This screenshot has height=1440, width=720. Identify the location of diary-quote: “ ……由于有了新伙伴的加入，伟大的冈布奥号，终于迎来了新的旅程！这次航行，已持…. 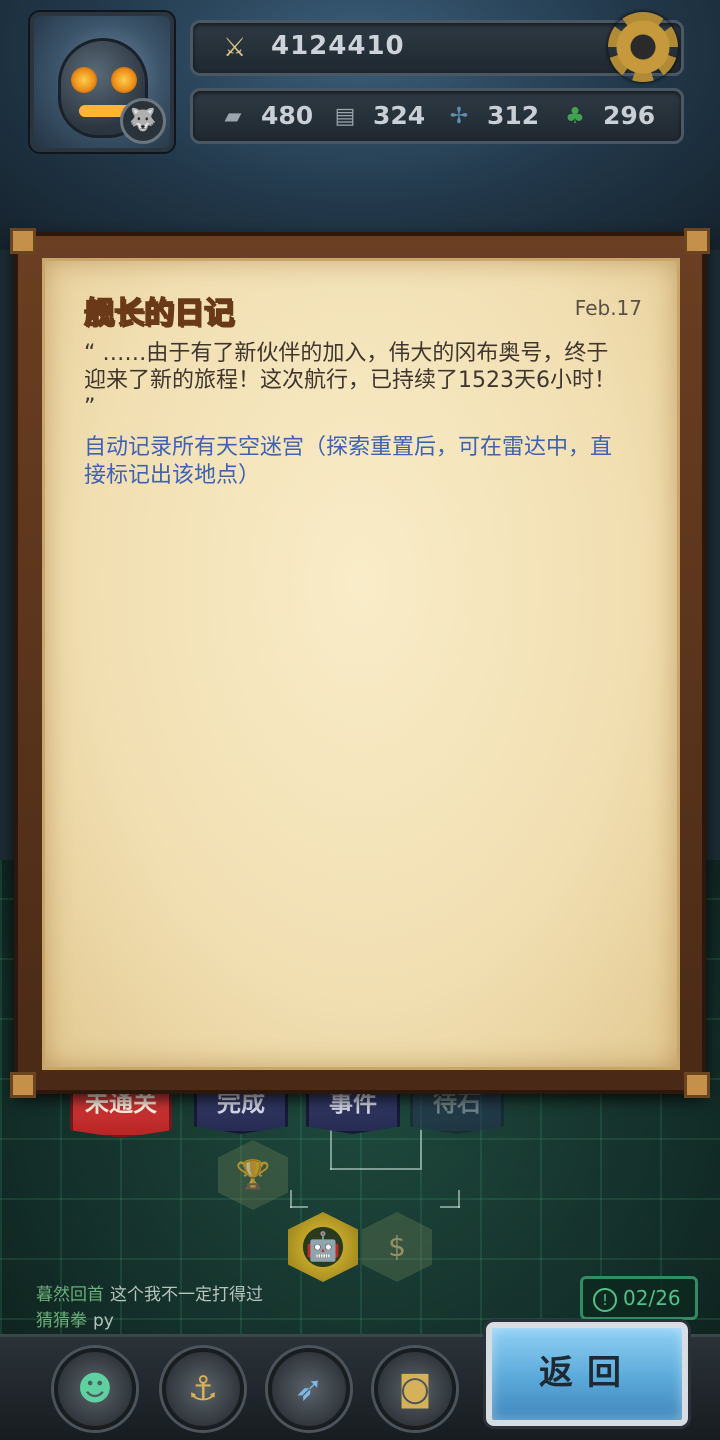
(350, 380).